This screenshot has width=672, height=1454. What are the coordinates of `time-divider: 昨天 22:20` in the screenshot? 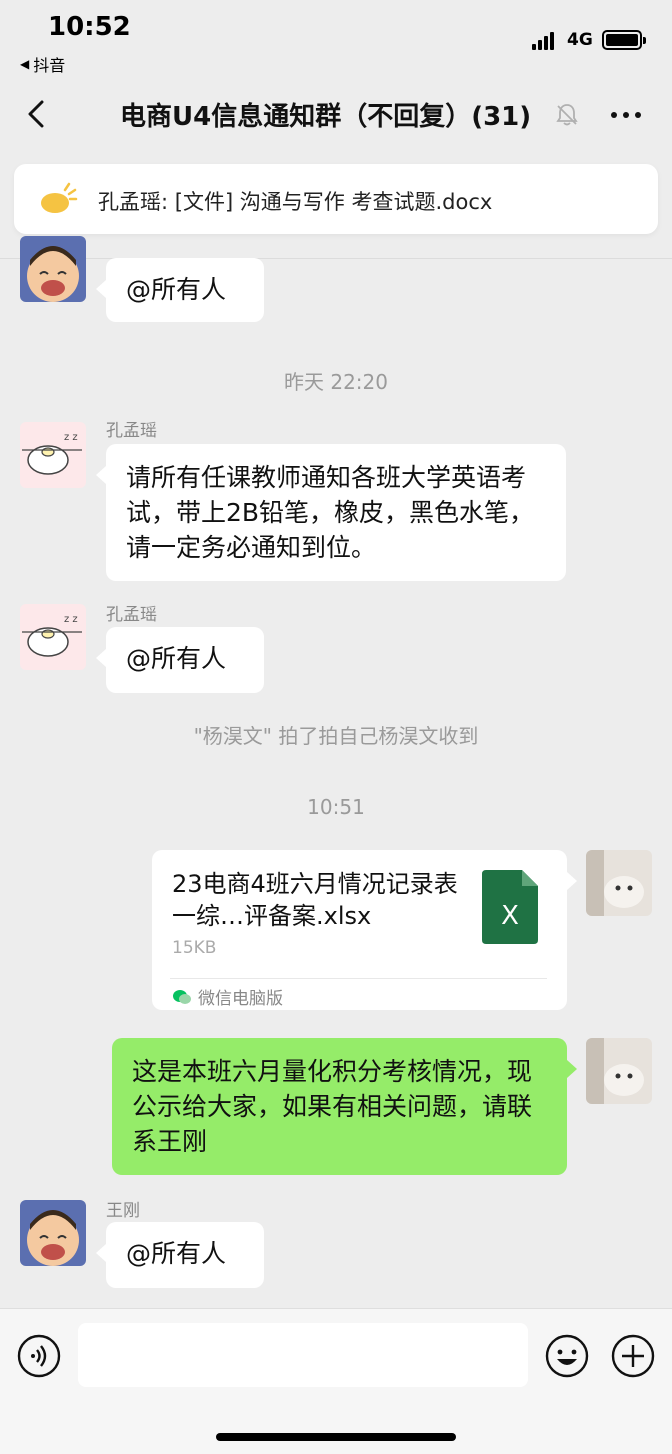 It's located at (336, 382).